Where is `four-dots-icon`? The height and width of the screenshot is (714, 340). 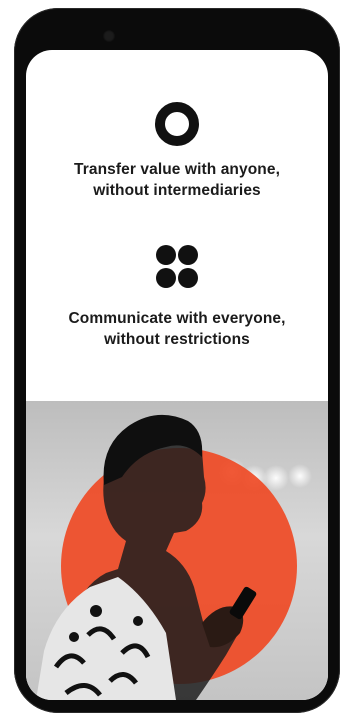
four-dots-icon is located at coordinates (177, 266).